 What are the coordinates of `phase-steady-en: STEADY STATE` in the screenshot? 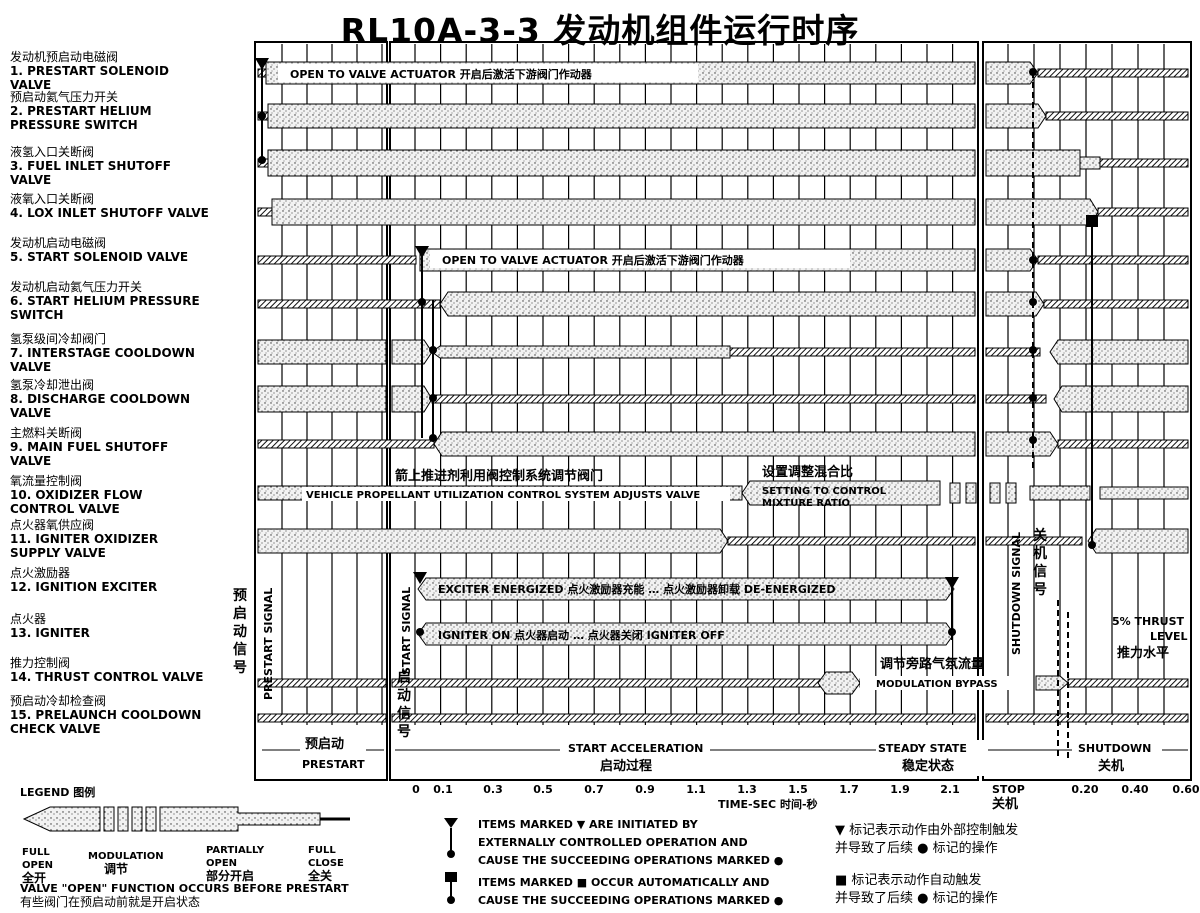 It's located at (922, 748).